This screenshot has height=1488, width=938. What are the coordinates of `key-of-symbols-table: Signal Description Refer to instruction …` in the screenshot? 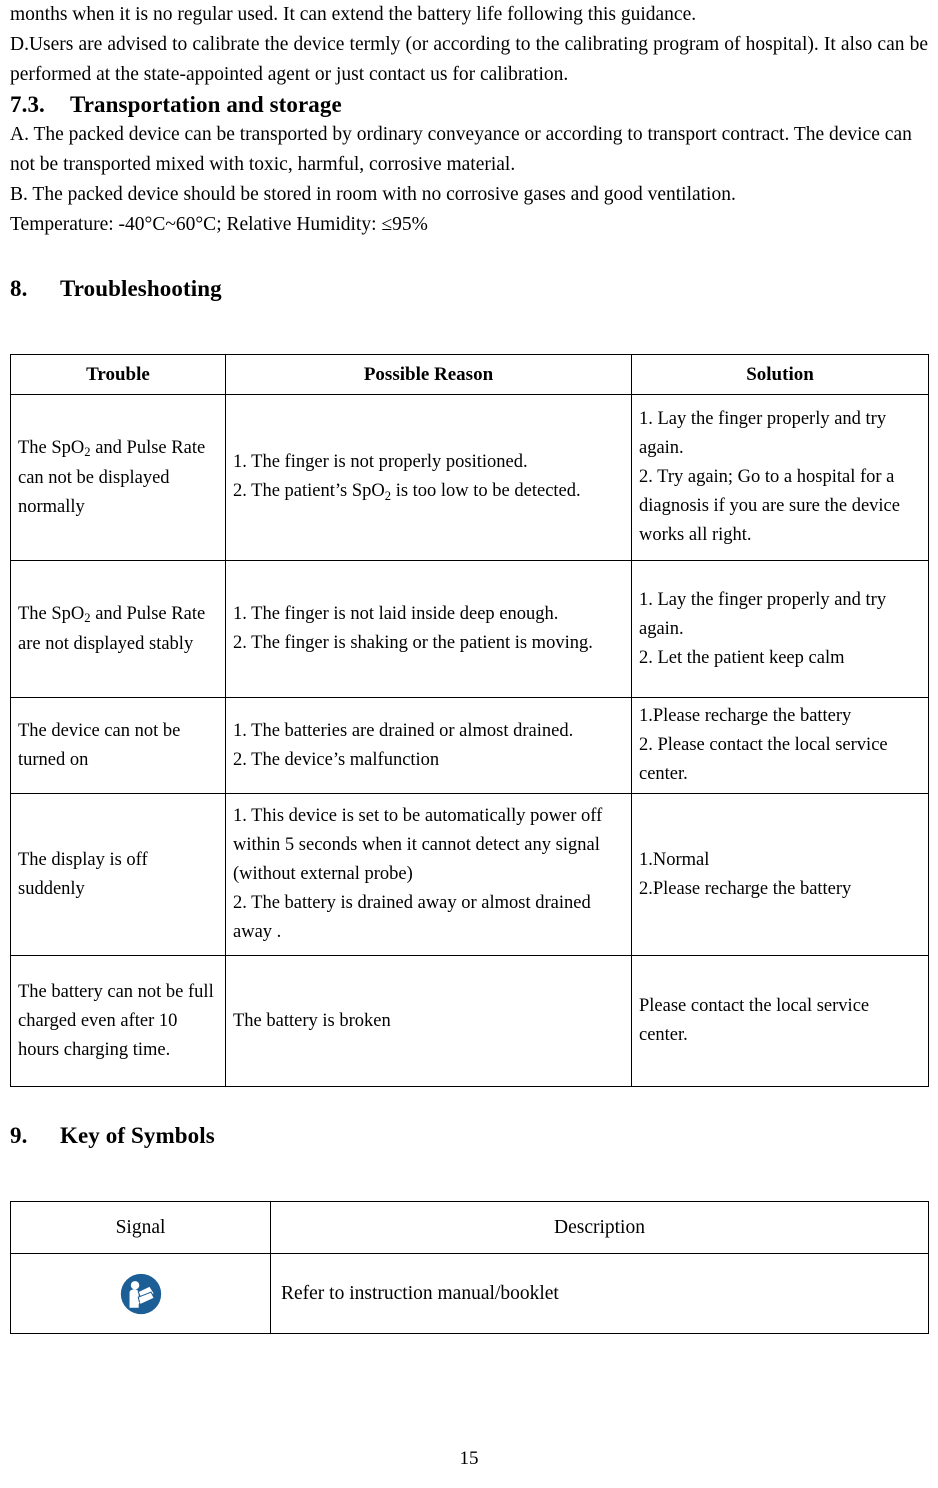 It's located at (469, 1267).